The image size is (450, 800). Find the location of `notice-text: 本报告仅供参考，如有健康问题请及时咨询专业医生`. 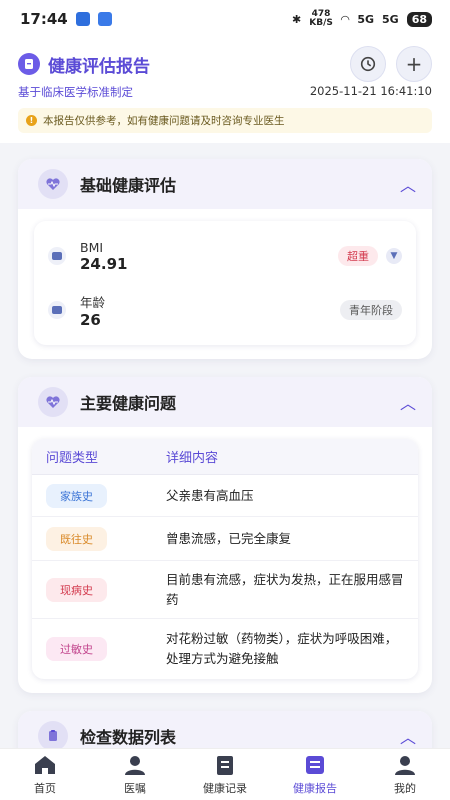

notice-text: 本报告仅供参考，如有健康问题请及时咨询专业医生 is located at coordinates (164, 121).